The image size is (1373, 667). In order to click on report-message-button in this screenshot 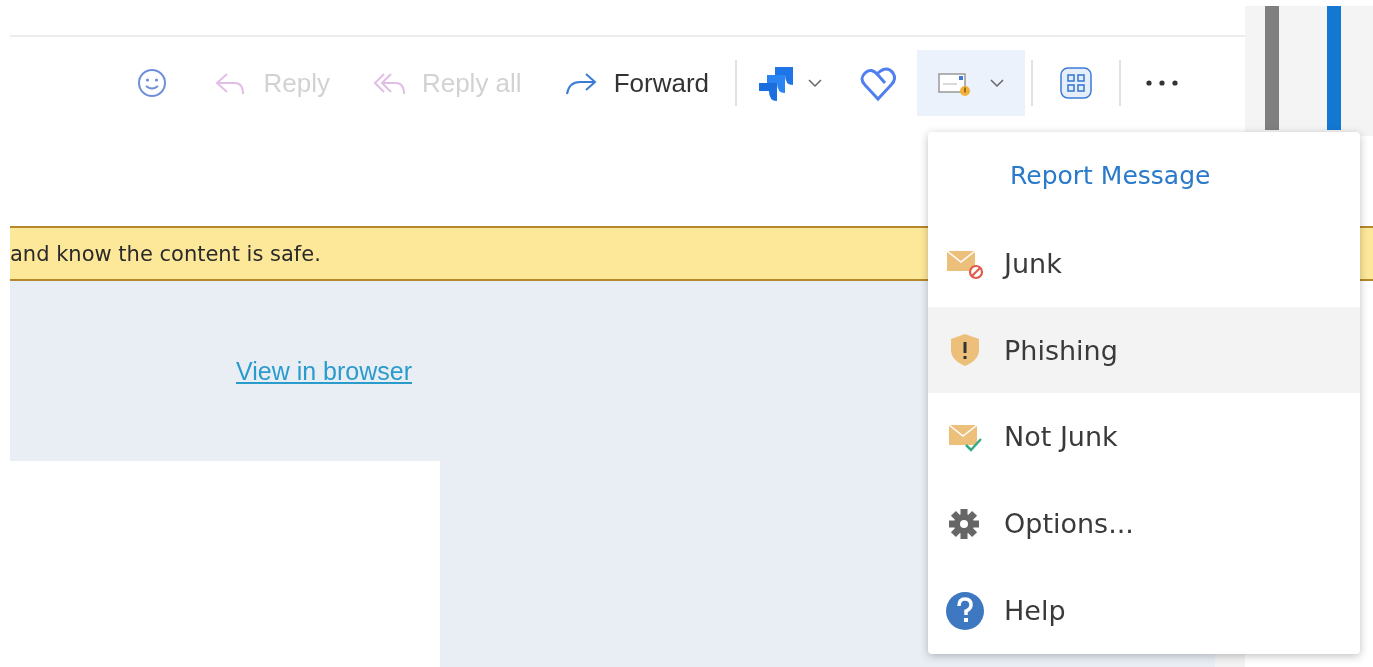, I will do `click(971, 83)`.